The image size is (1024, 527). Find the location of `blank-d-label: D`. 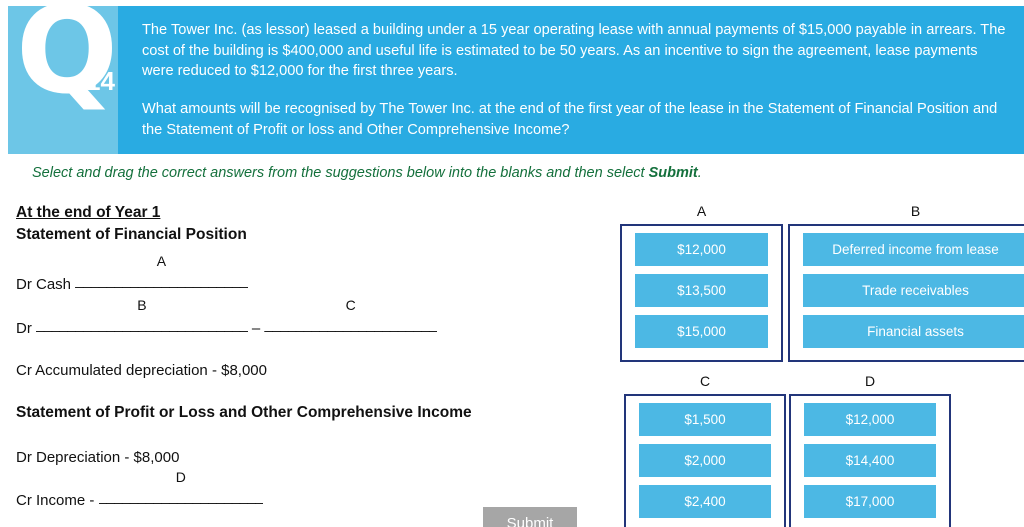

blank-d-label: D is located at coordinates (180, 477).